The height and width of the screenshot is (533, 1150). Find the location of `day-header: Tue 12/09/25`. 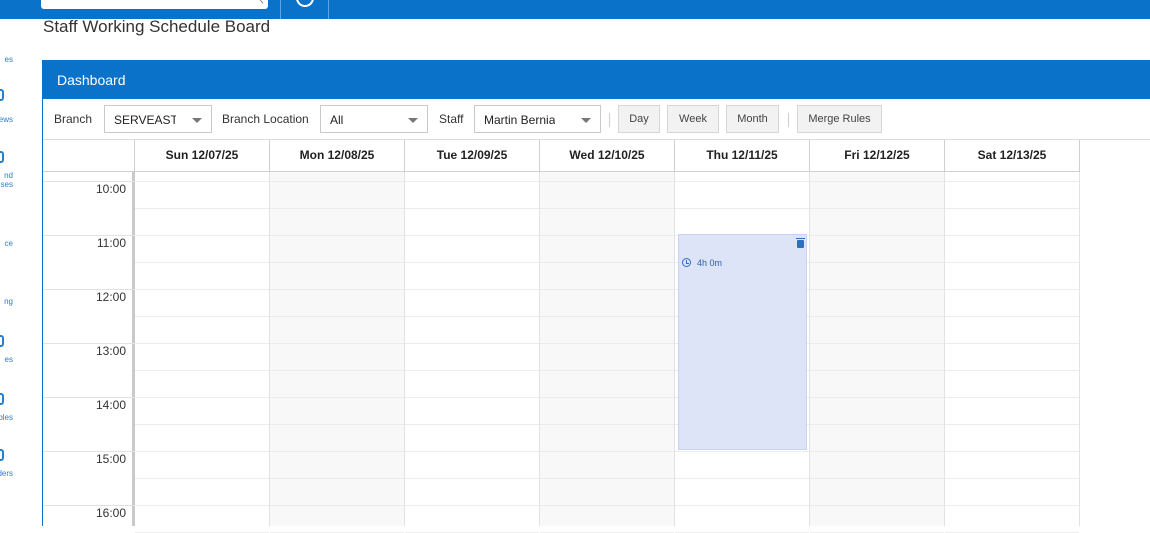

day-header: Tue 12/09/25 is located at coordinates (472, 156).